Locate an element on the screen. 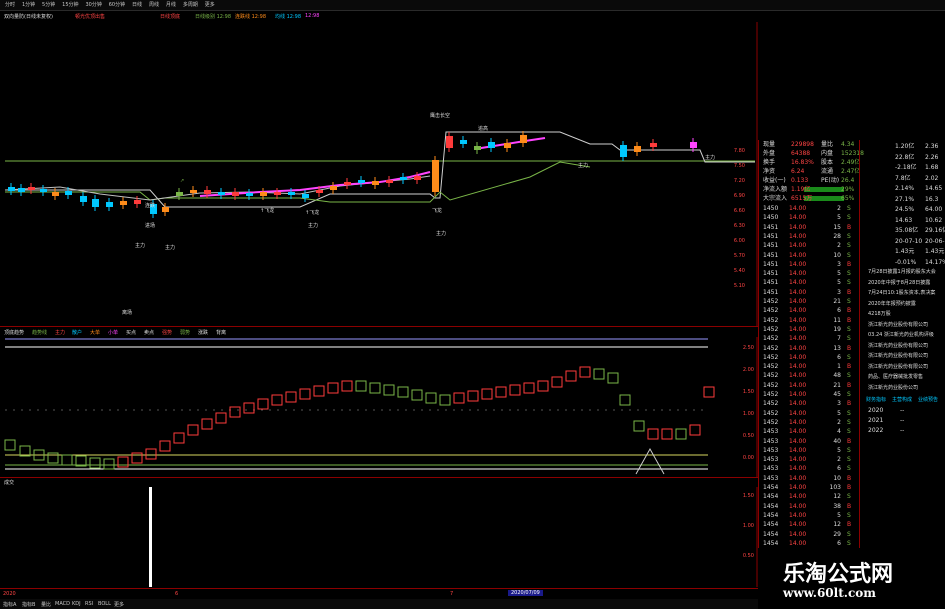  f10-value: 20-07-10 is located at coordinates (909, 241).